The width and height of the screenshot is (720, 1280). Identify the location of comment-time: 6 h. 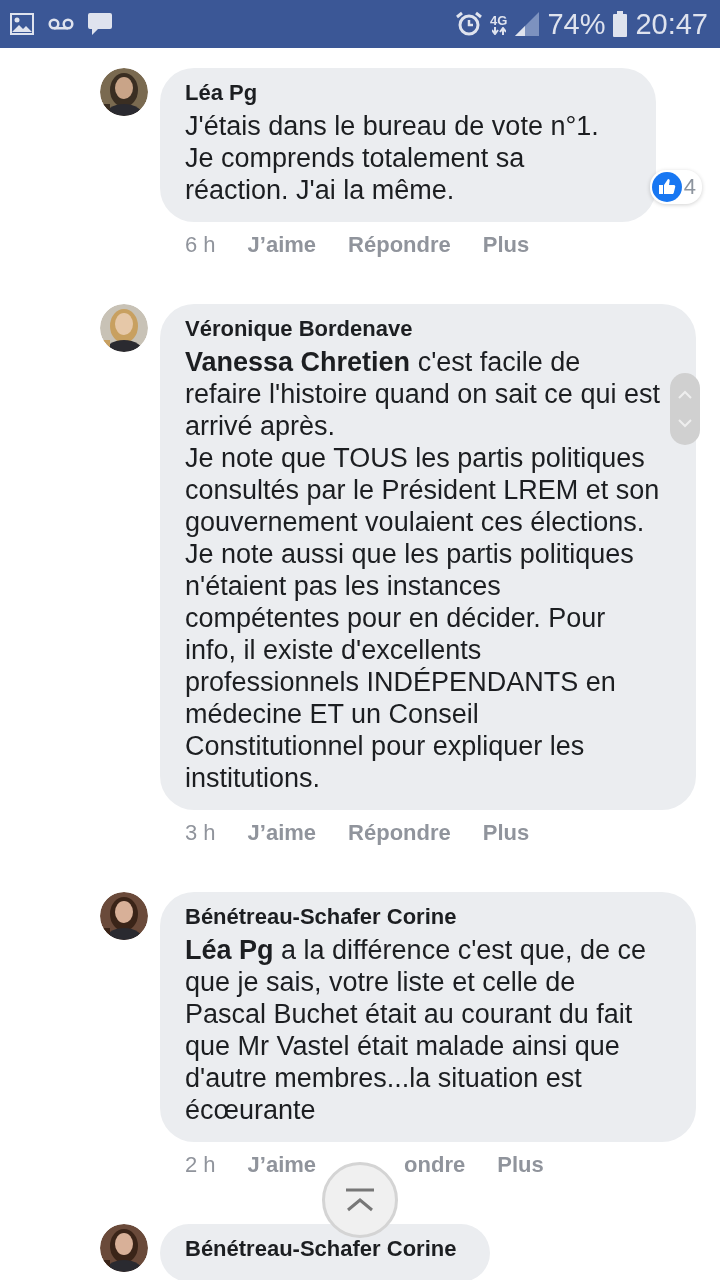
(200, 245).